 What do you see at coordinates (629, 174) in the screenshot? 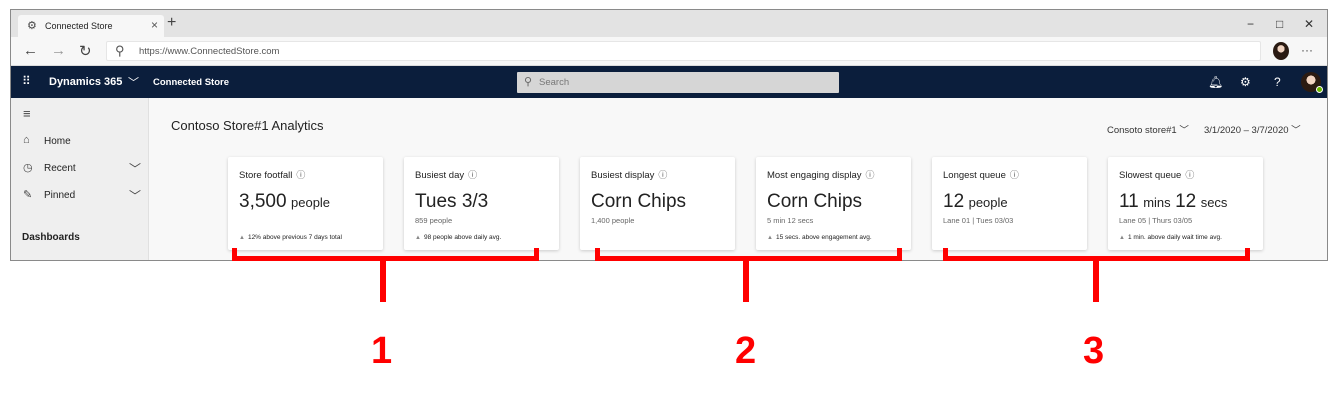
I see `card-title: Busiest display ⓘ` at bounding box center [629, 174].